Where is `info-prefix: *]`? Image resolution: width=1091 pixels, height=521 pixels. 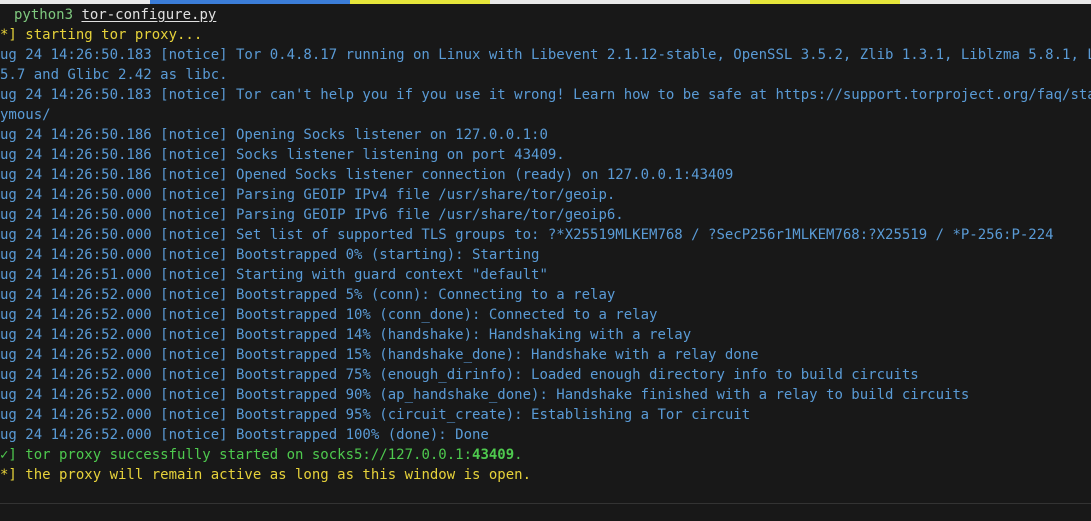
info-prefix: *] is located at coordinates (8, 475).